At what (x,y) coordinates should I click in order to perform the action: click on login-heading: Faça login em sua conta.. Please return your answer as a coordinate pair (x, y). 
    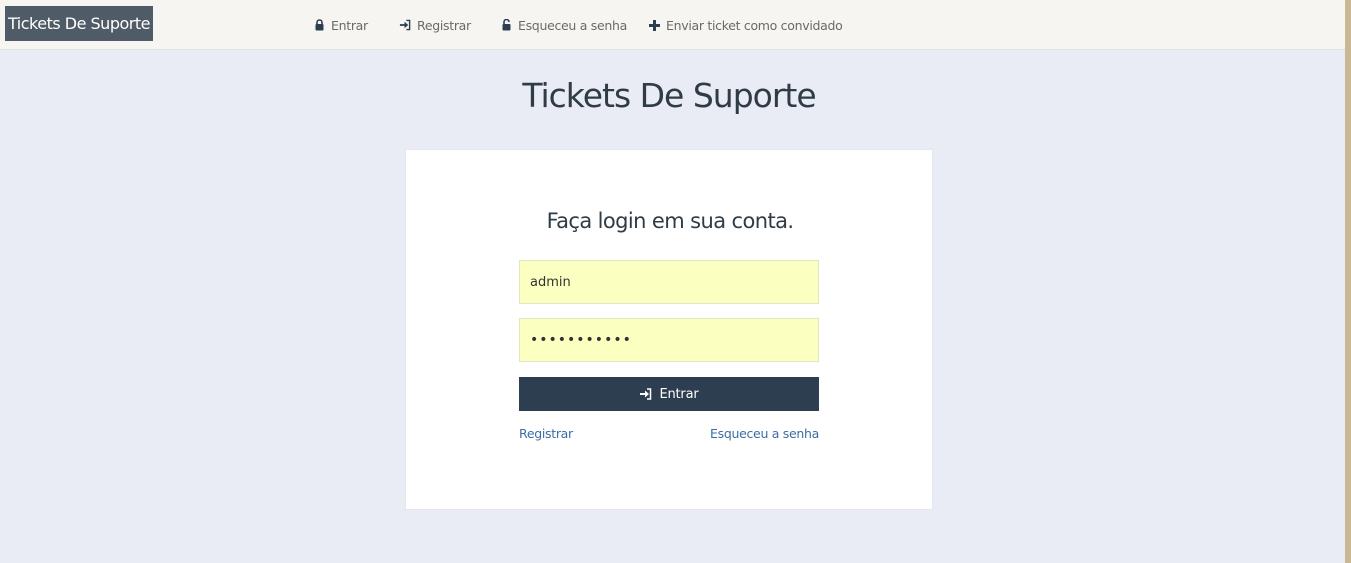
    Looking at the image, I should click on (670, 221).